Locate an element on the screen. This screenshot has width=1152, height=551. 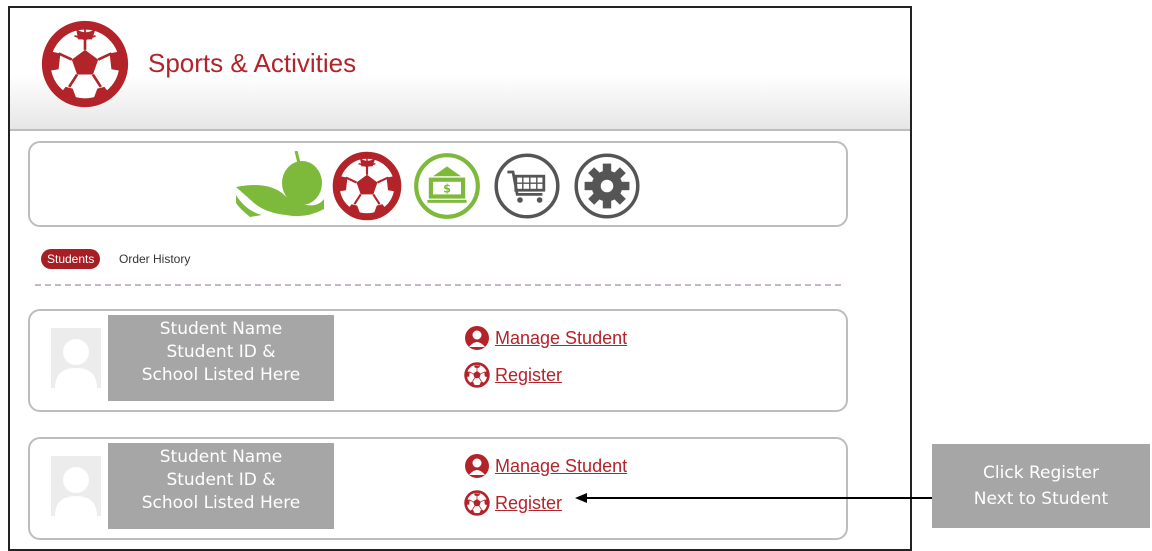
shopping-cart-icon is located at coordinates (527, 186).